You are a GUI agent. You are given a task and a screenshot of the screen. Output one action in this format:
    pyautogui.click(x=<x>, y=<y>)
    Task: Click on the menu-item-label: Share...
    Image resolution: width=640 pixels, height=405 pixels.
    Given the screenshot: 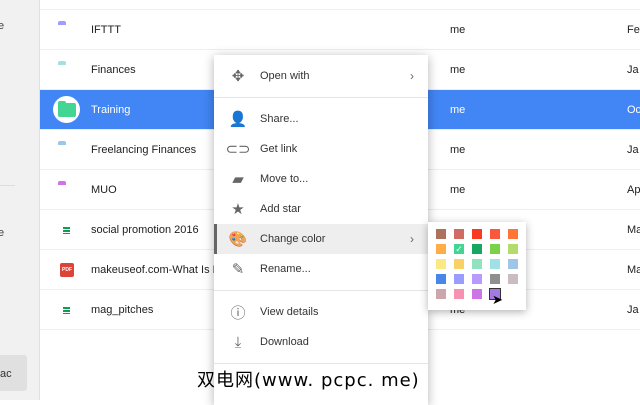 What is the action you would take?
    pyautogui.click(x=279, y=119)
    